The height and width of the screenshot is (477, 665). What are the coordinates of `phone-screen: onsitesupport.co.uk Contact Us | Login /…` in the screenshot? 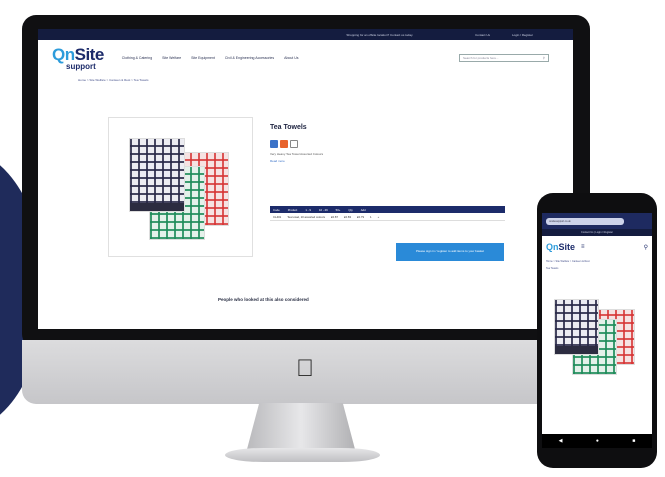 It's located at (597, 330).